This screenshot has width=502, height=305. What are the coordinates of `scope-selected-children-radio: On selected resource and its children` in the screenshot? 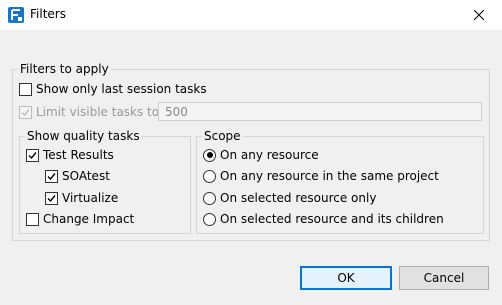 It's located at (323, 219).